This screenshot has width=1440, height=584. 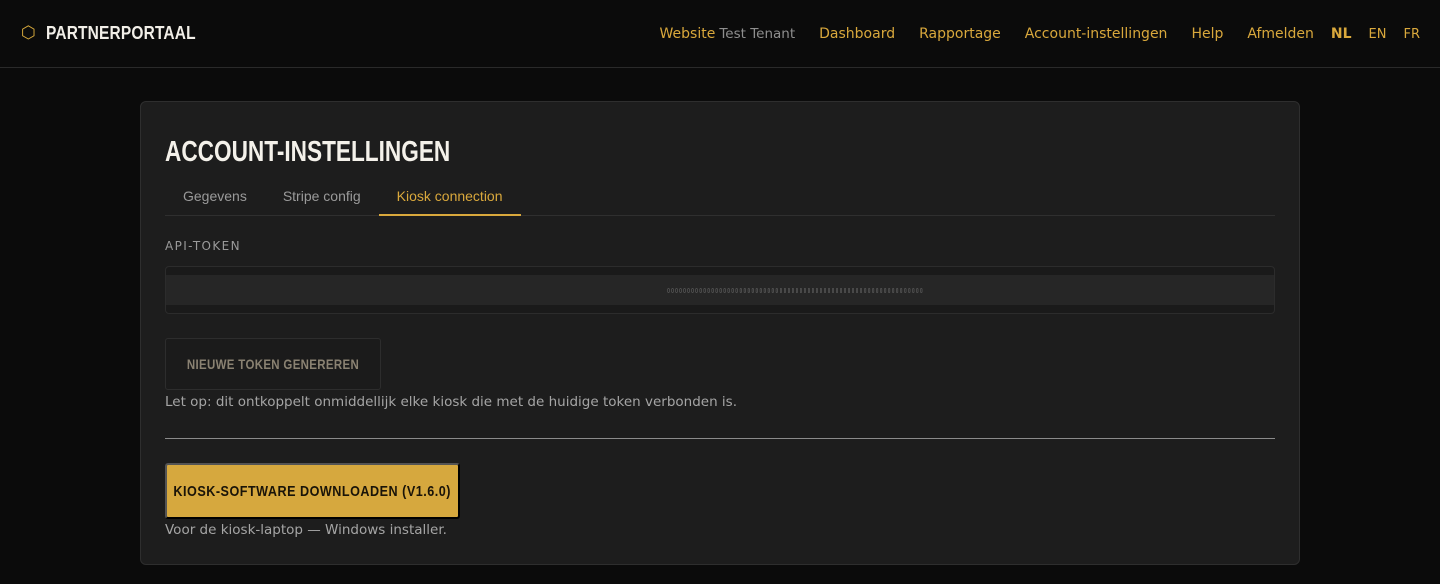 I want to click on page-title: ACCOUNT-INSTELLINGEN, so click(x=308, y=152).